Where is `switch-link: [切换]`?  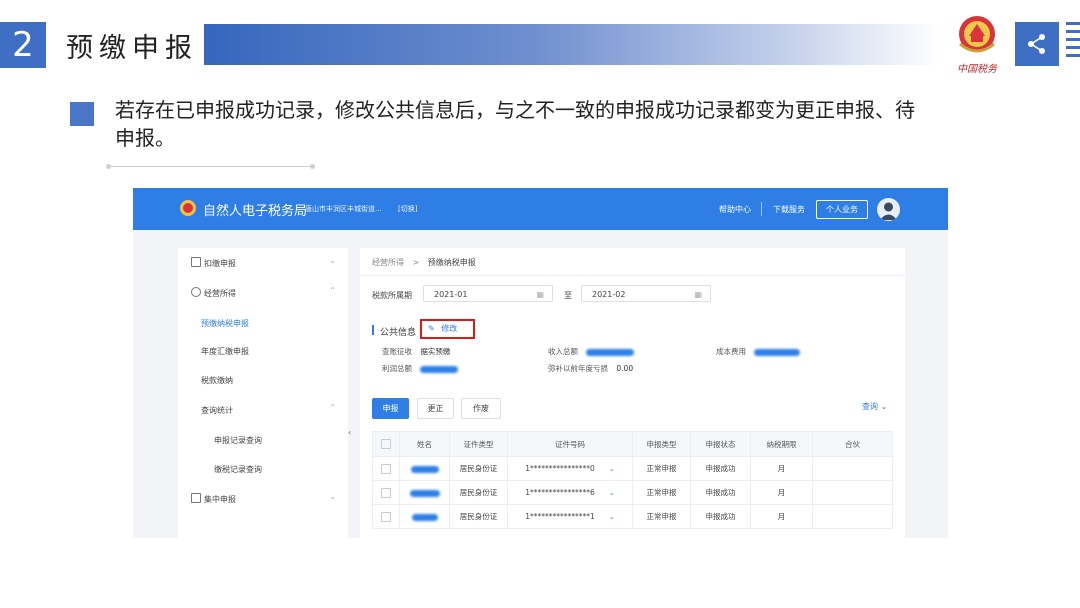 switch-link: [切换] is located at coordinates (407, 209).